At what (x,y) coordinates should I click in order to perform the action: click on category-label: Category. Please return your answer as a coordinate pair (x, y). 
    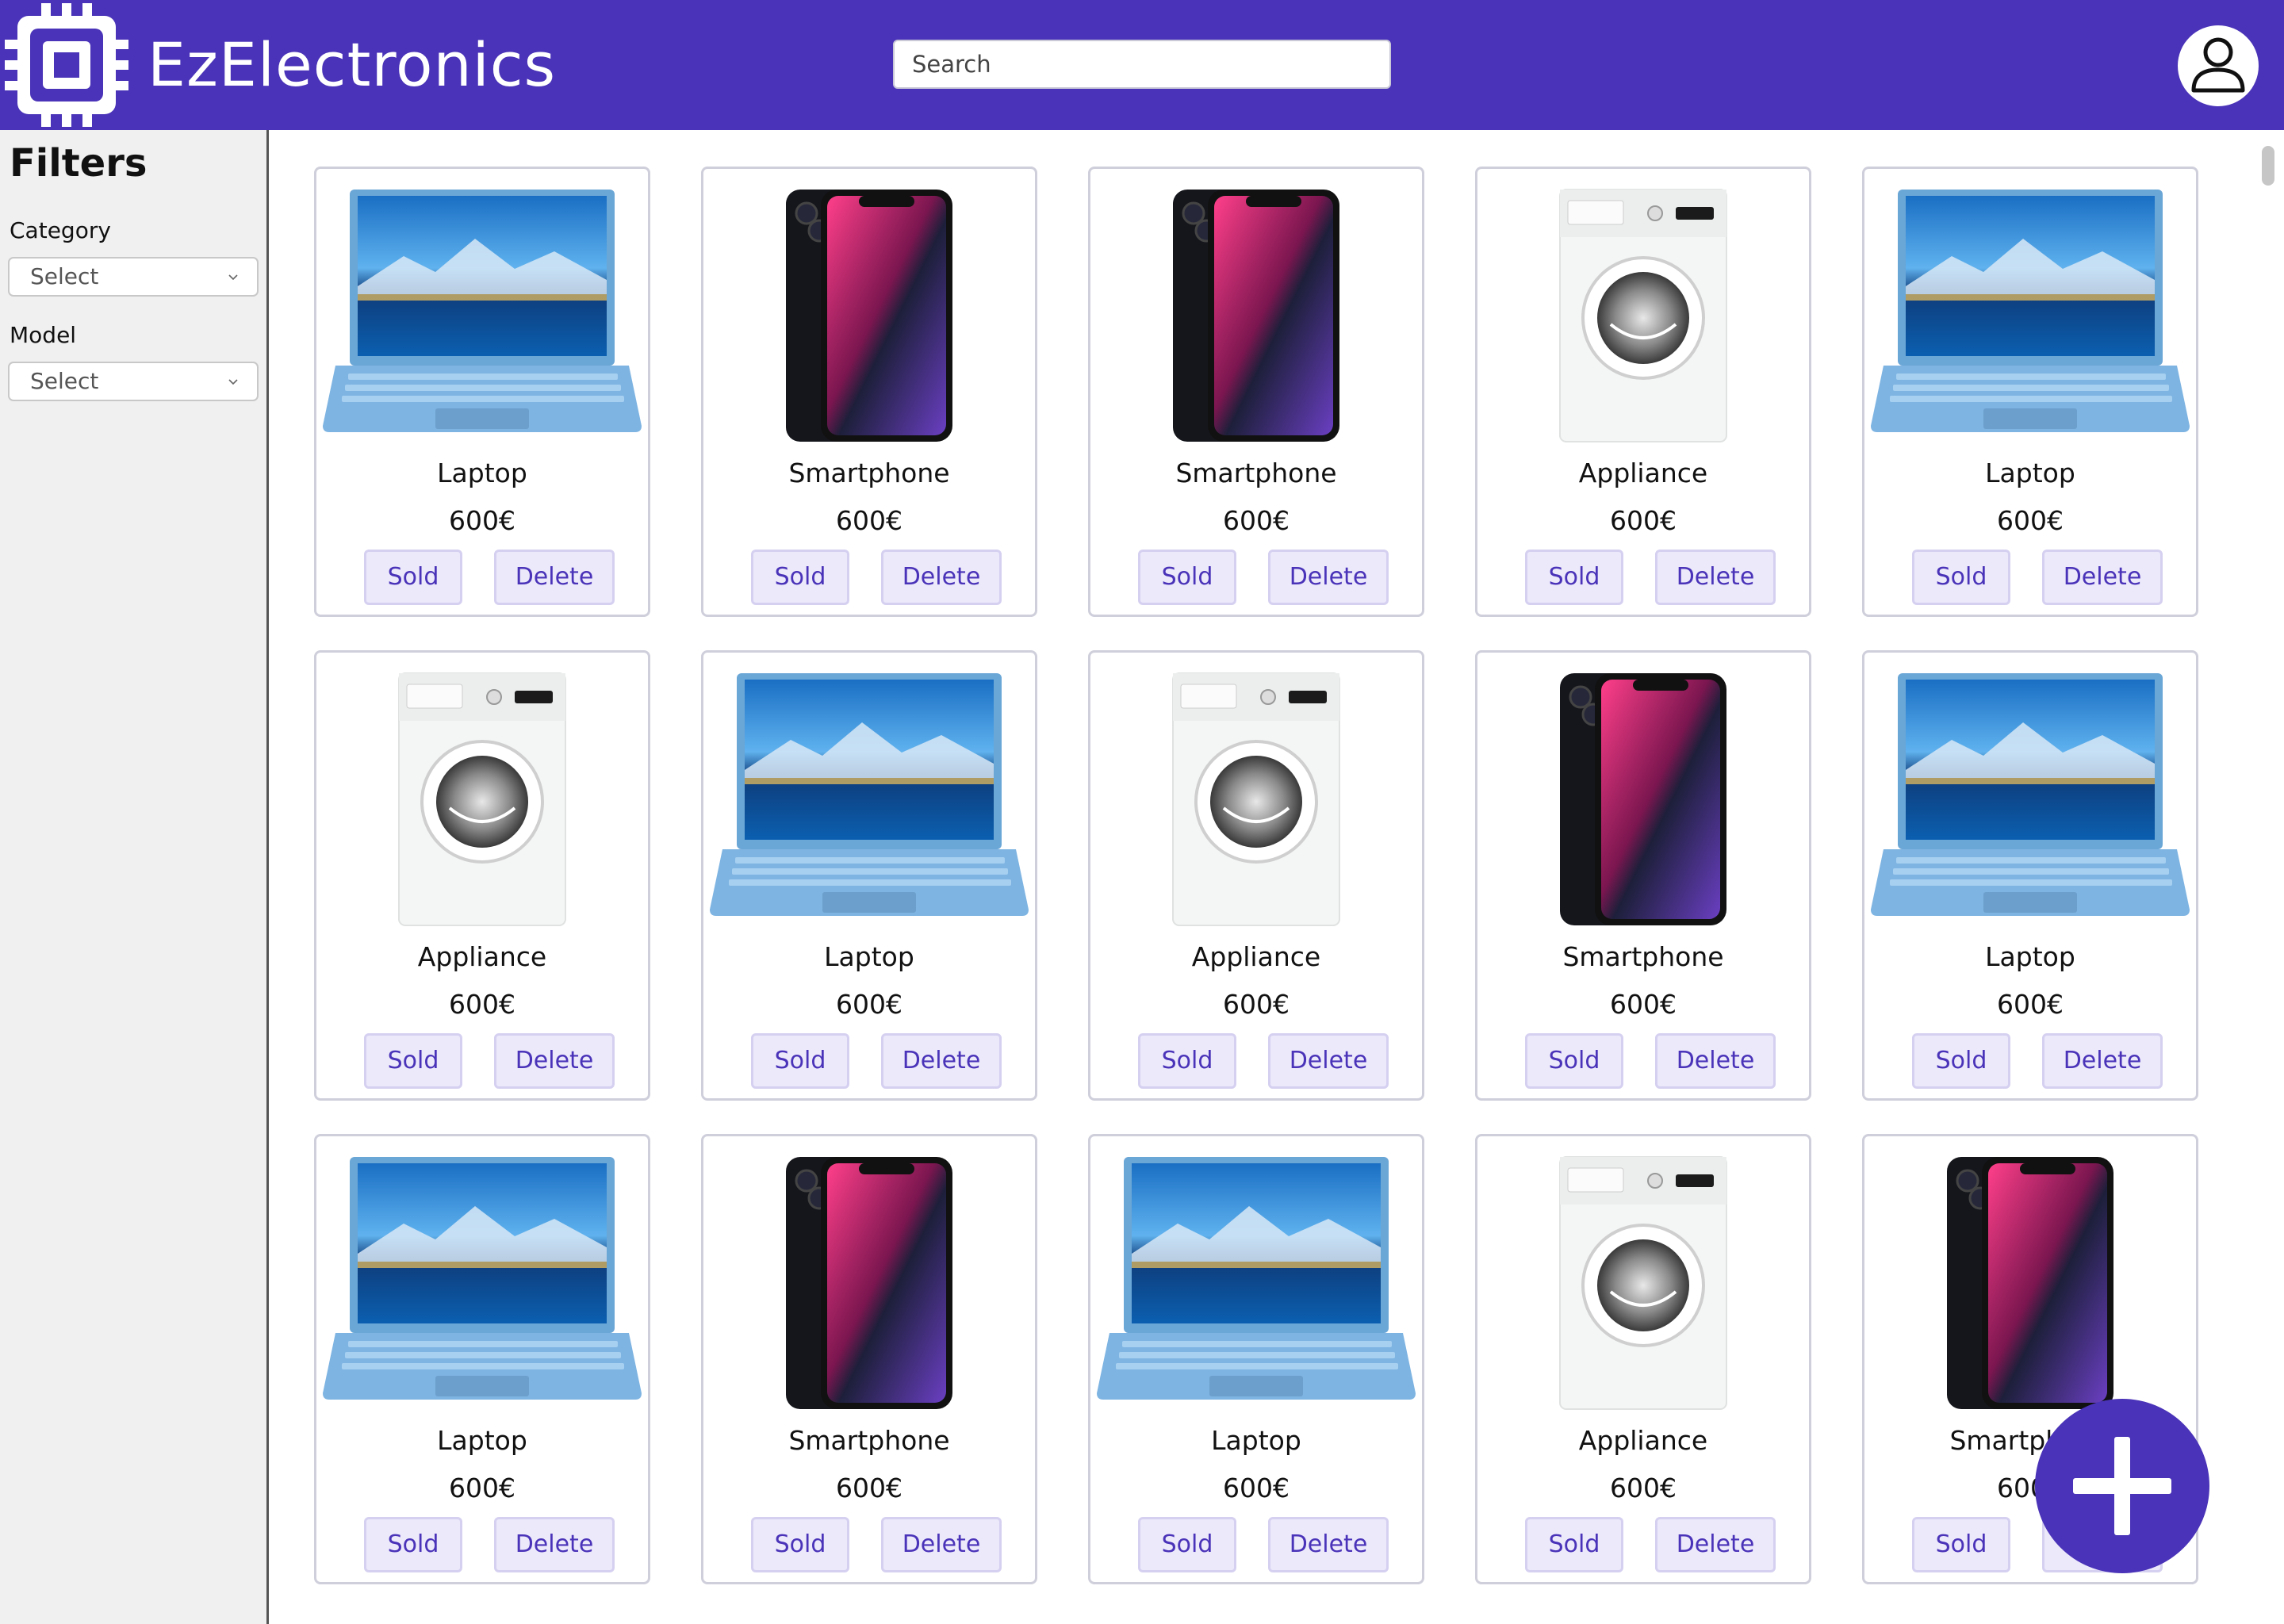
    Looking at the image, I should click on (60, 230).